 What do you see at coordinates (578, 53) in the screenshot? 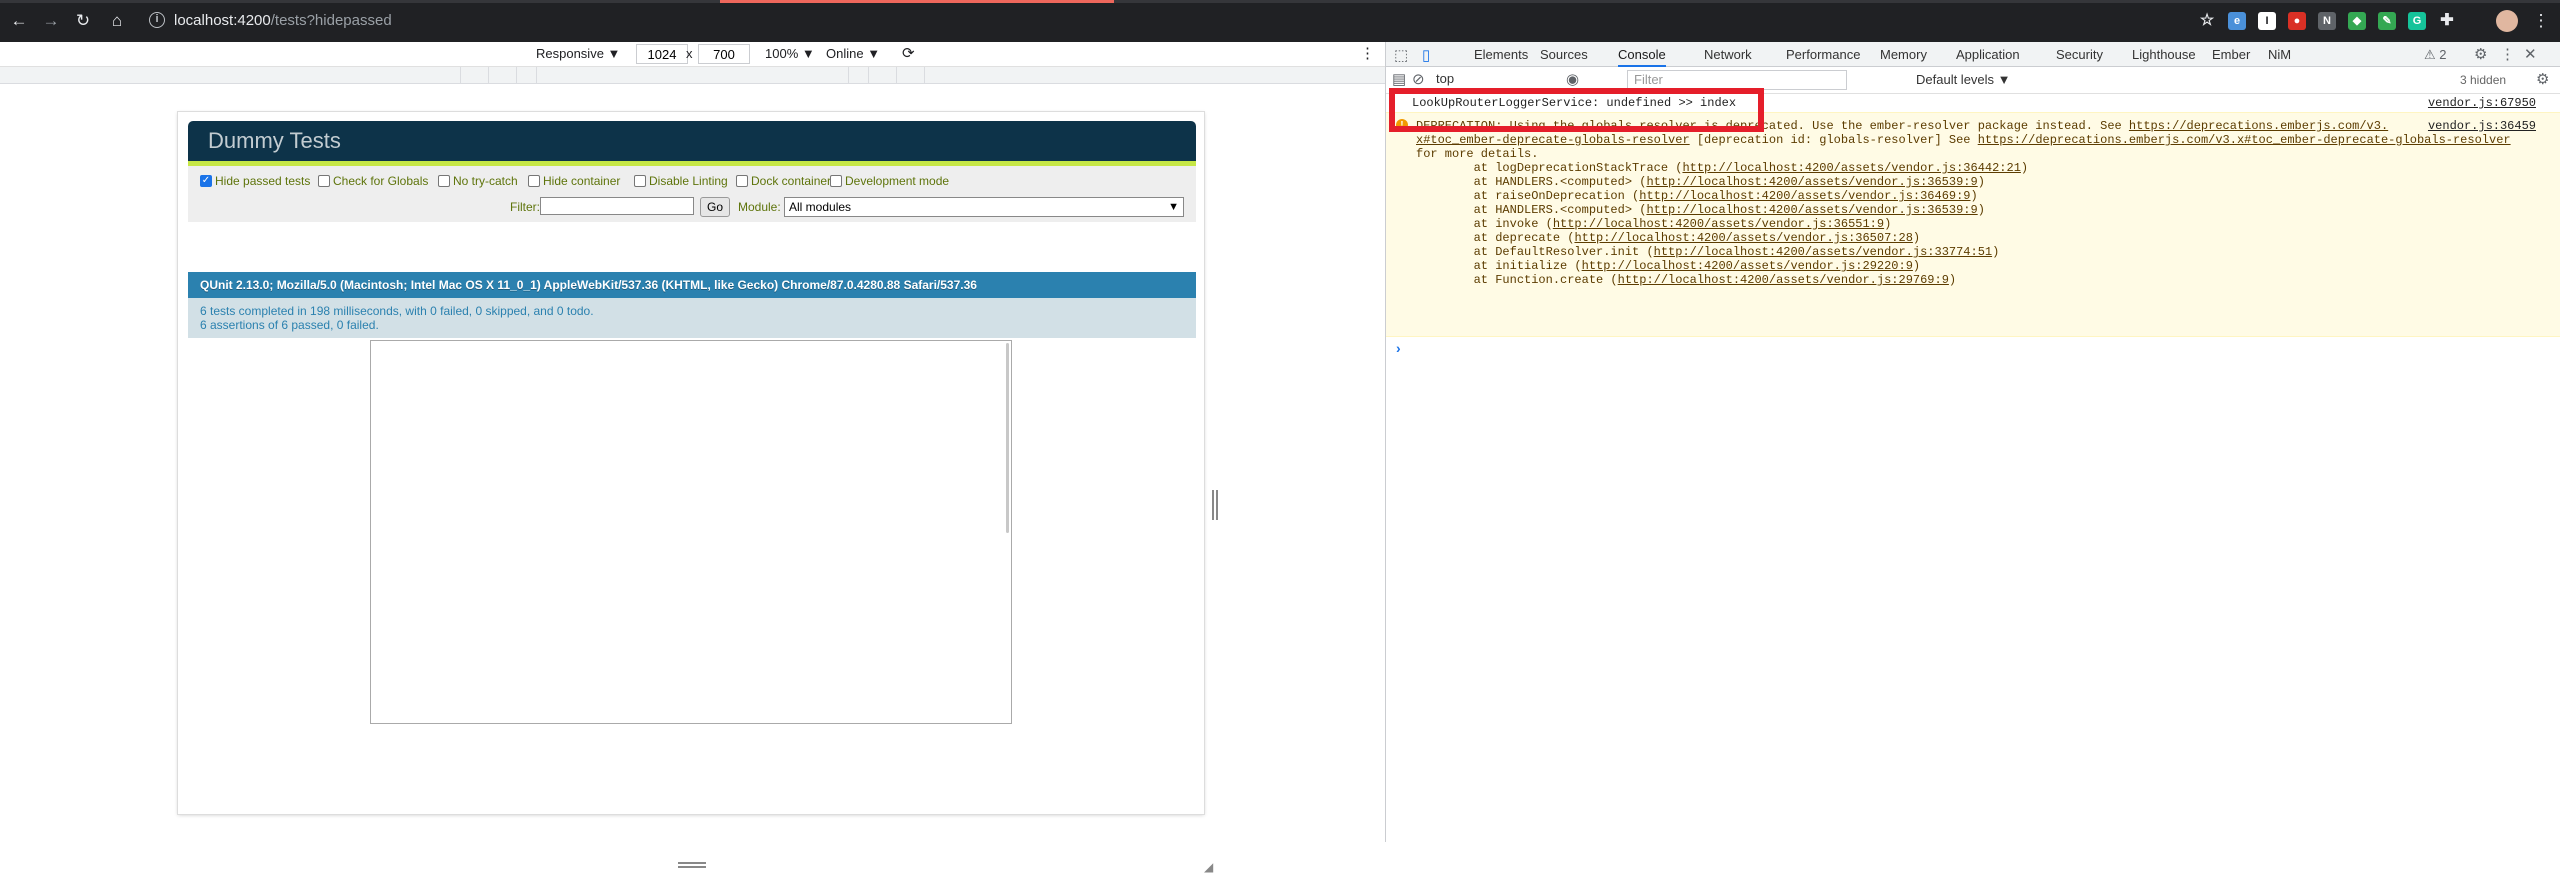
I see `device-mode-select: Responsive ▼` at bounding box center [578, 53].